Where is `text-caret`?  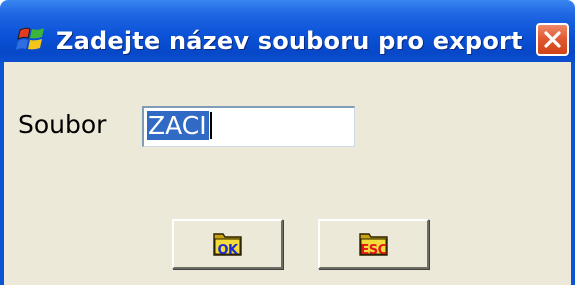
text-caret is located at coordinates (210, 125).